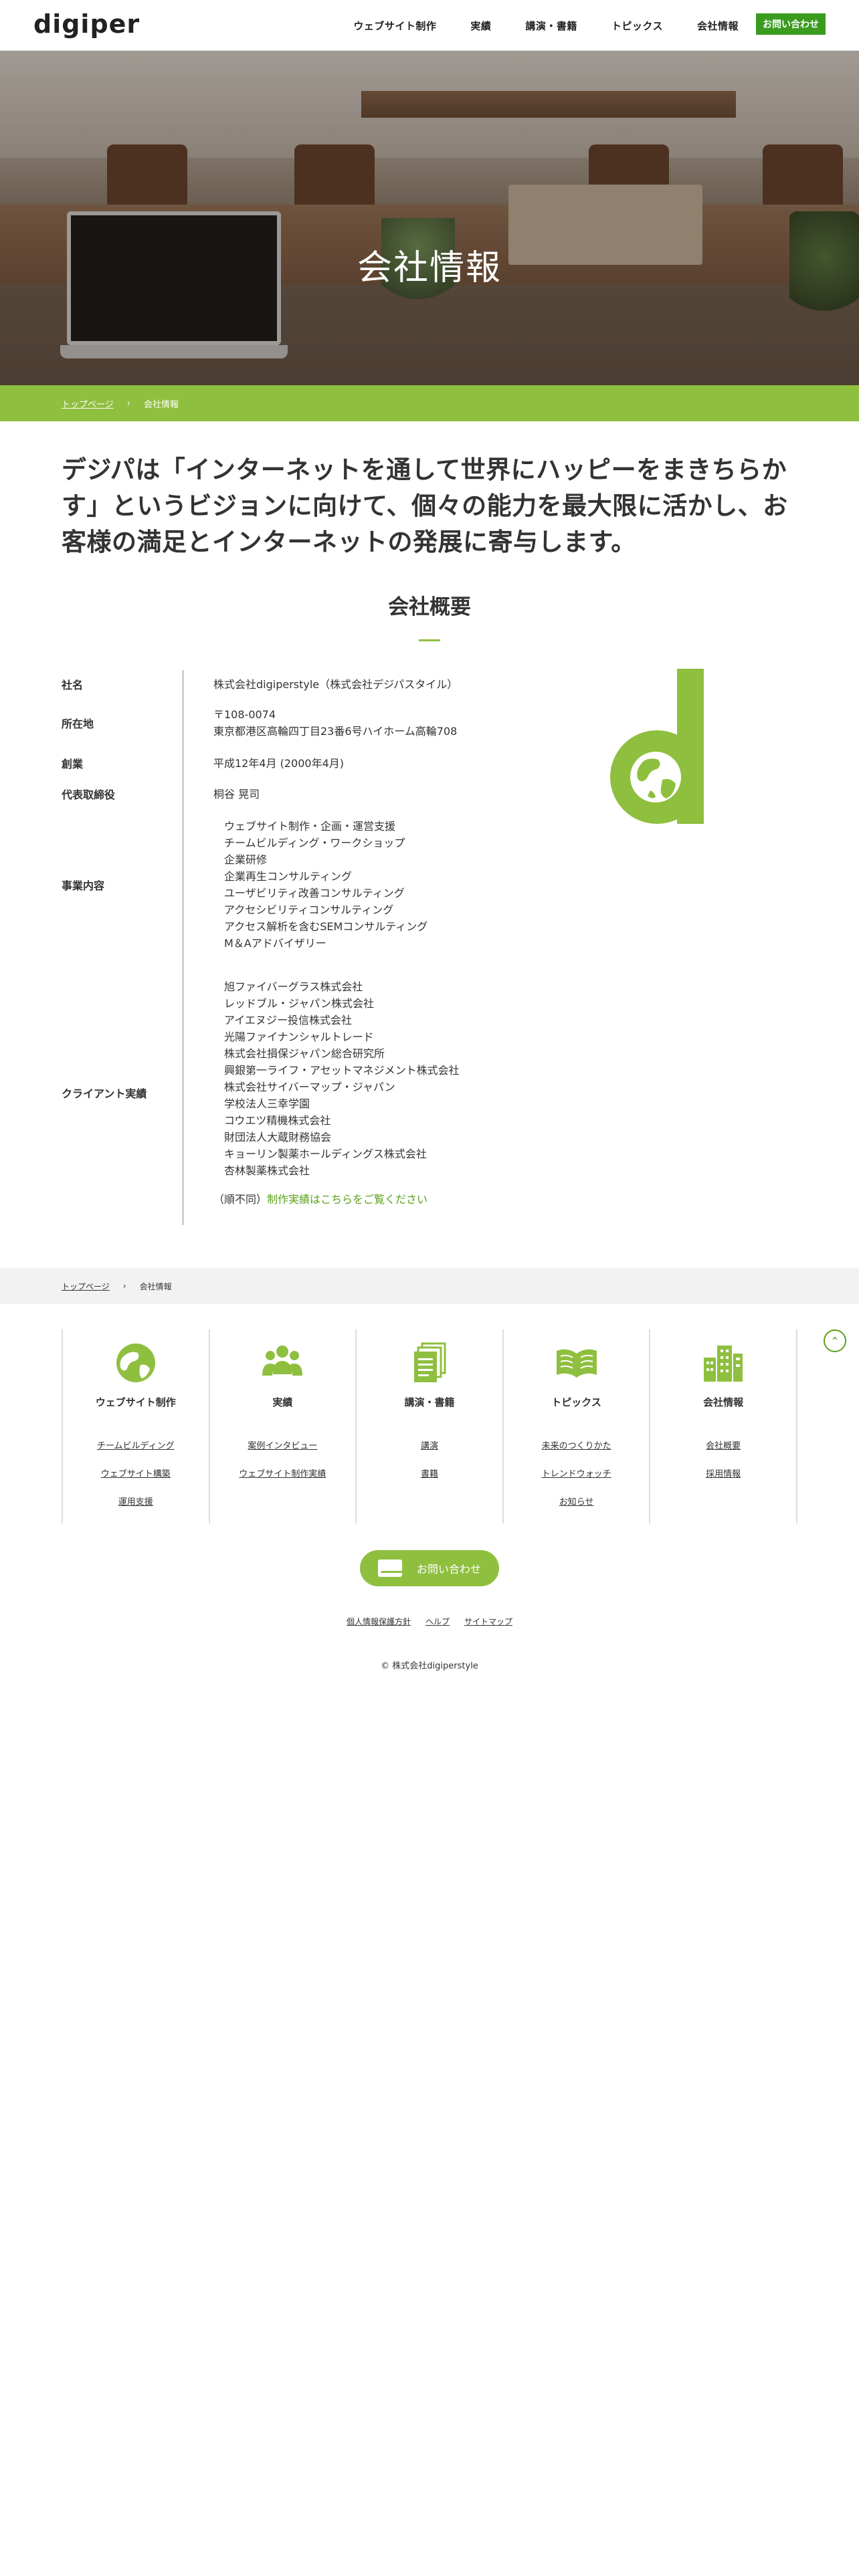 This screenshot has height=2576, width=859. What do you see at coordinates (282, 1445) in the screenshot?
I see `footer-link: 案例インタビュー` at bounding box center [282, 1445].